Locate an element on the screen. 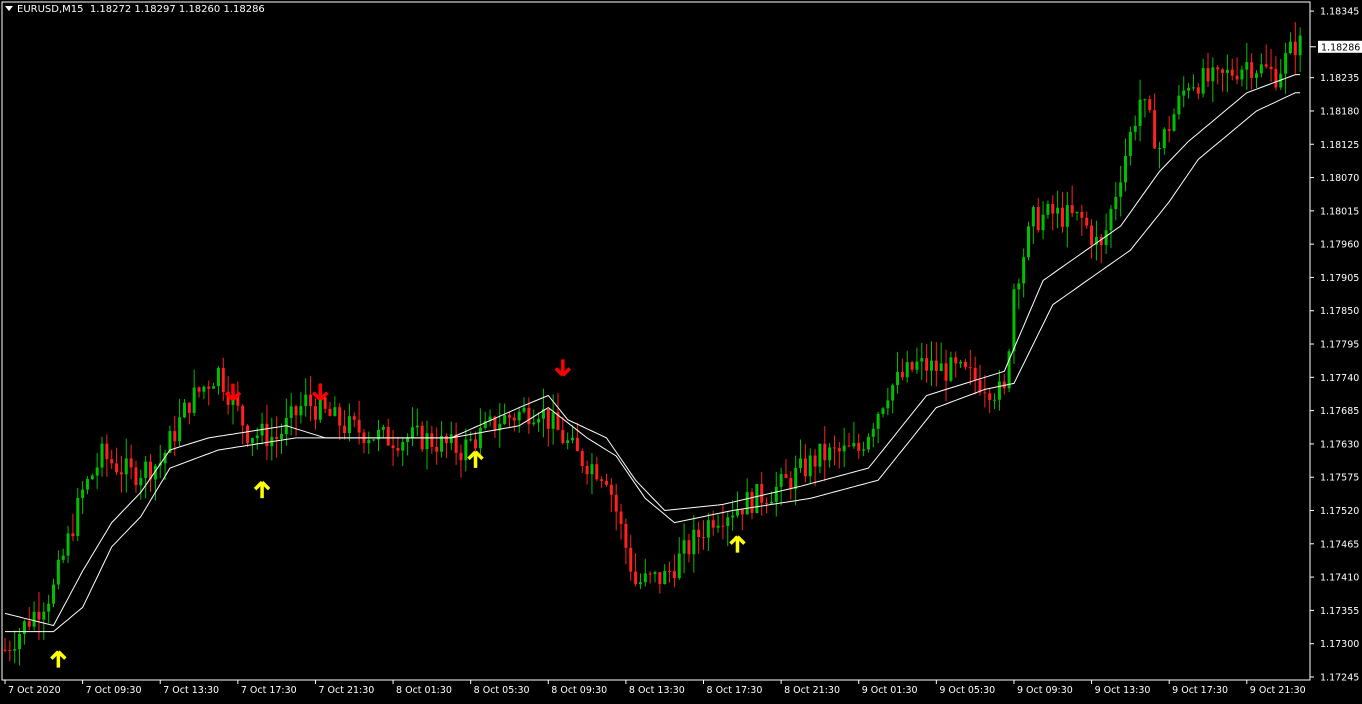 The image size is (1362, 704). y-tick-label: 1.18070 is located at coordinates (1339, 178).